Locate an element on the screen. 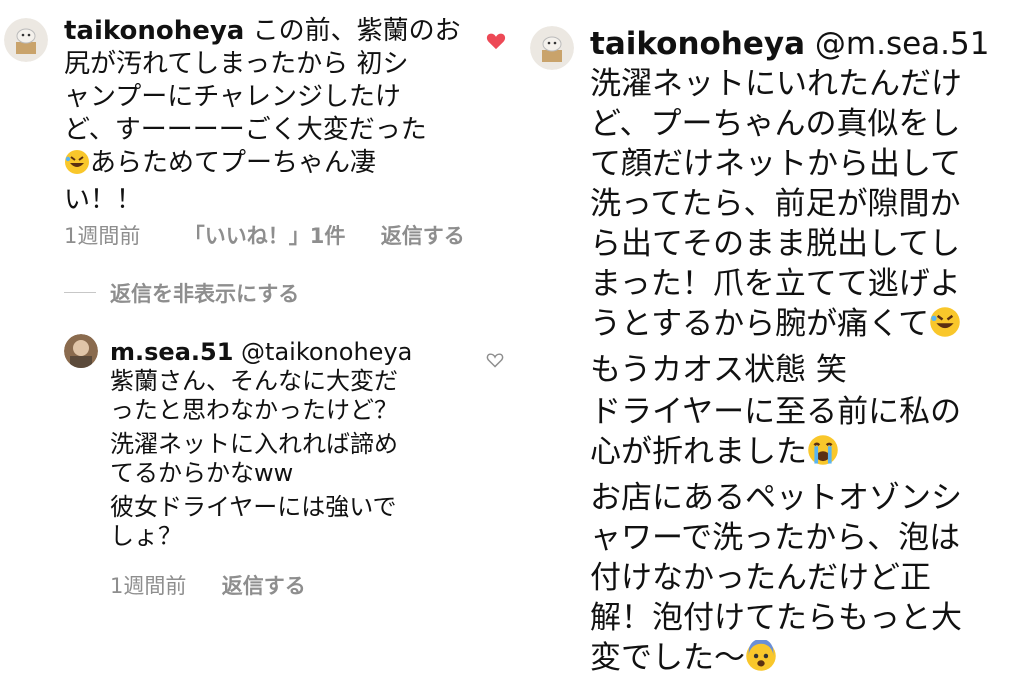  heart-outline-icon is located at coordinates (495, 362).